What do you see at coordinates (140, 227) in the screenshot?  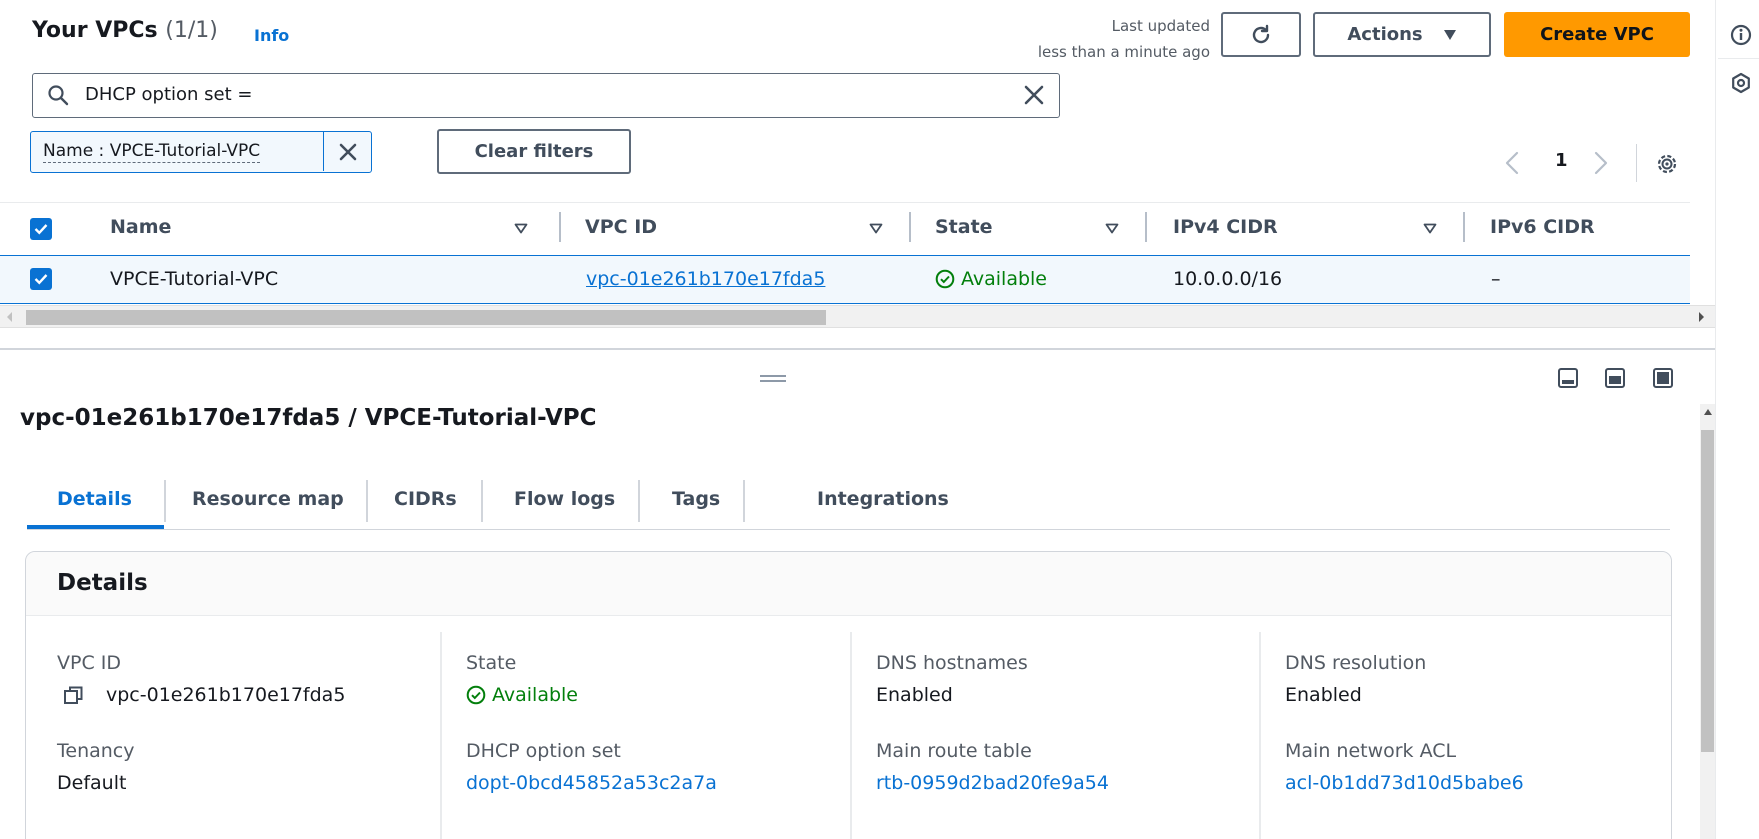 I see `column-header-name: Name` at bounding box center [140, 227].